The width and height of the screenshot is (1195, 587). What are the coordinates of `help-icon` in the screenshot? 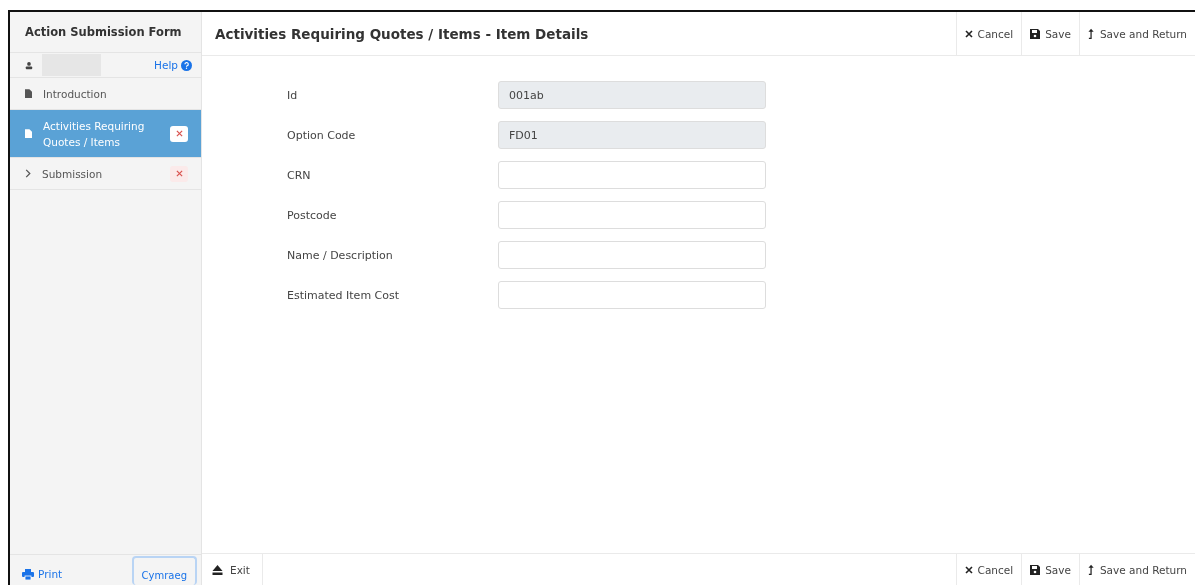 It's located at (186, 65).